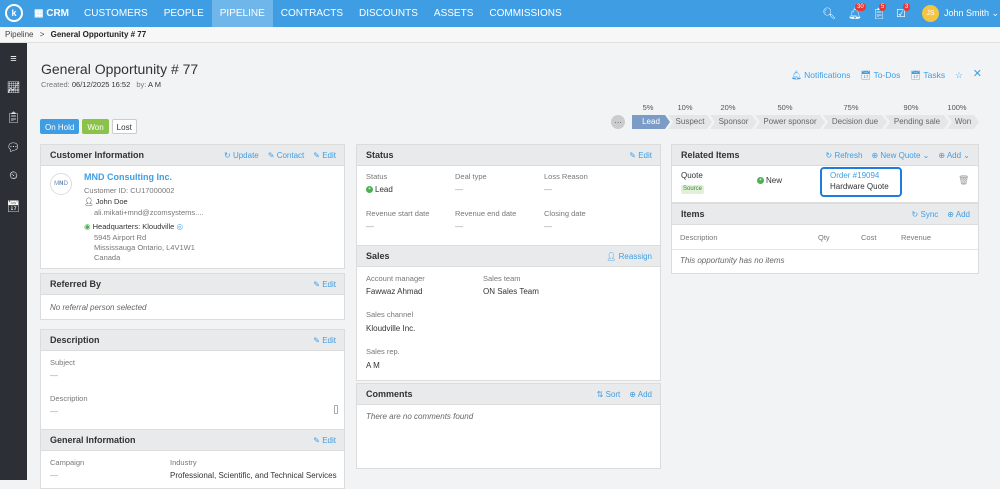  Describe the element at coordinates (685, 107) in the screenshot. I see `stage-pct: 10%` at that location.